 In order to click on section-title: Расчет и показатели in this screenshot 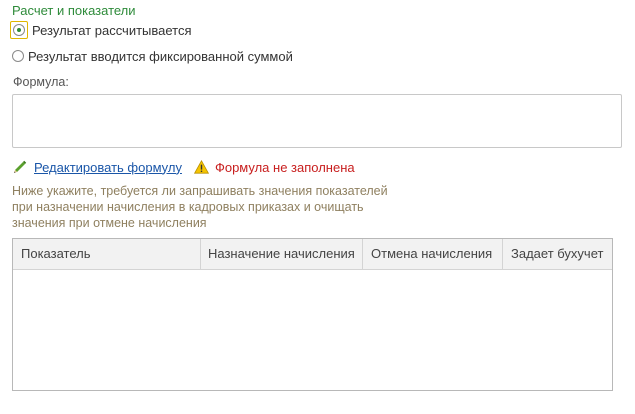, I will do `click(74, 10)`.